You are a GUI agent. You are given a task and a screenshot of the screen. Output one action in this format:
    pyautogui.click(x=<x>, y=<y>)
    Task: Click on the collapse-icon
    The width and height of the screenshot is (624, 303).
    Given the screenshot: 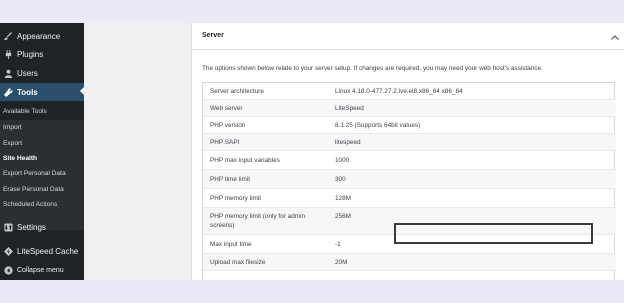 What is the action you would take?
    pyautogui.click(x=8, y=270)
    